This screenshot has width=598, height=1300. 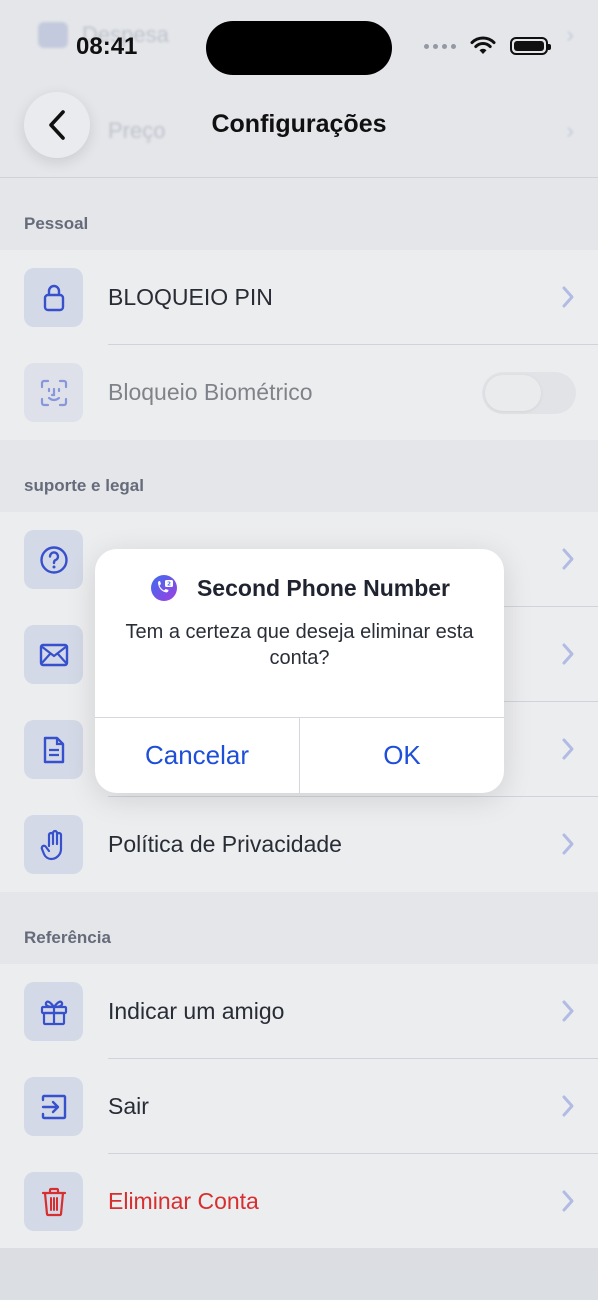 What do you see at coordinates (169, 585) in the screenshot?
I see `svg-text: 2` at bounding box center [169, 585].